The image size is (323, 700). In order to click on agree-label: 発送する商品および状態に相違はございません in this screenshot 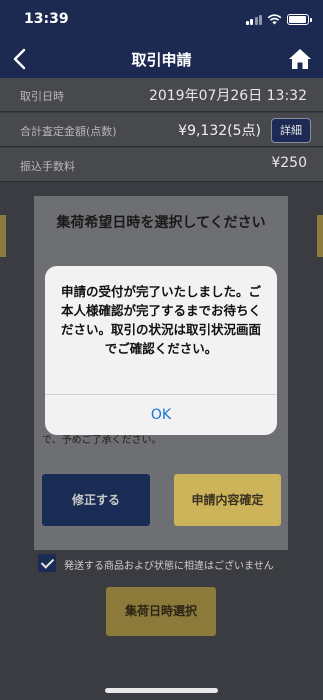, I will do `click(169, 566)`.